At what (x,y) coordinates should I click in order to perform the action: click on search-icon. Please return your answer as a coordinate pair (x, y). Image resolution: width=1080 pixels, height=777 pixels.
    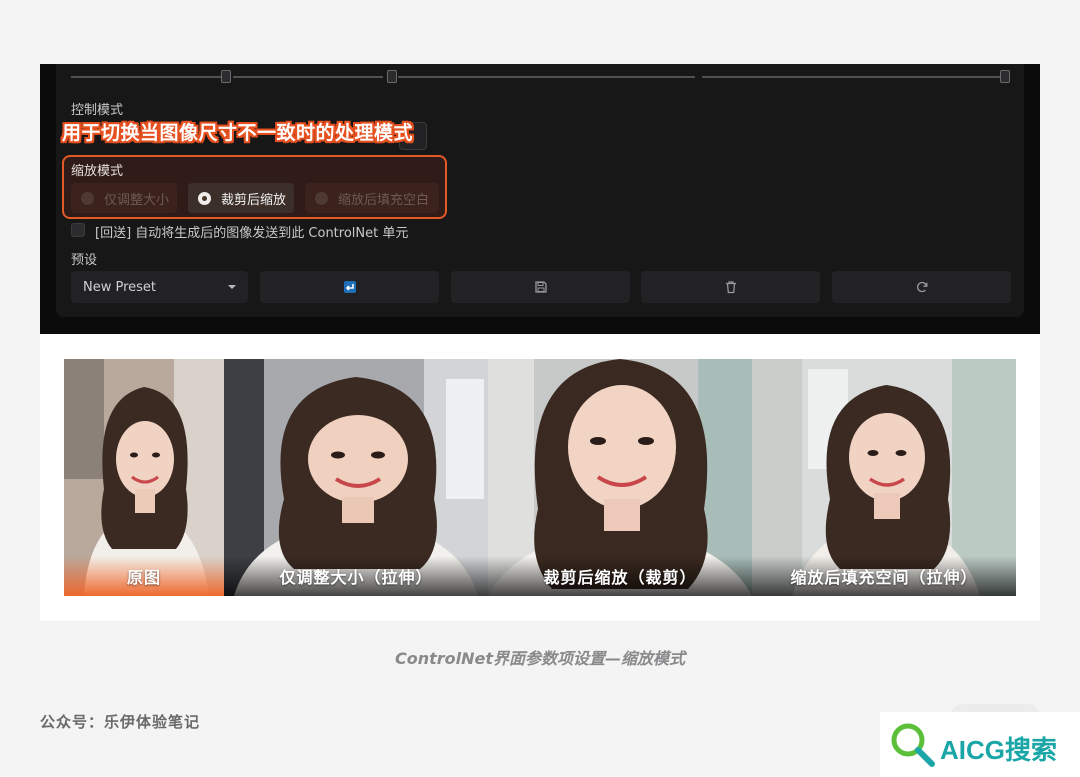
    Looking at the image, I should click on (913, 745).